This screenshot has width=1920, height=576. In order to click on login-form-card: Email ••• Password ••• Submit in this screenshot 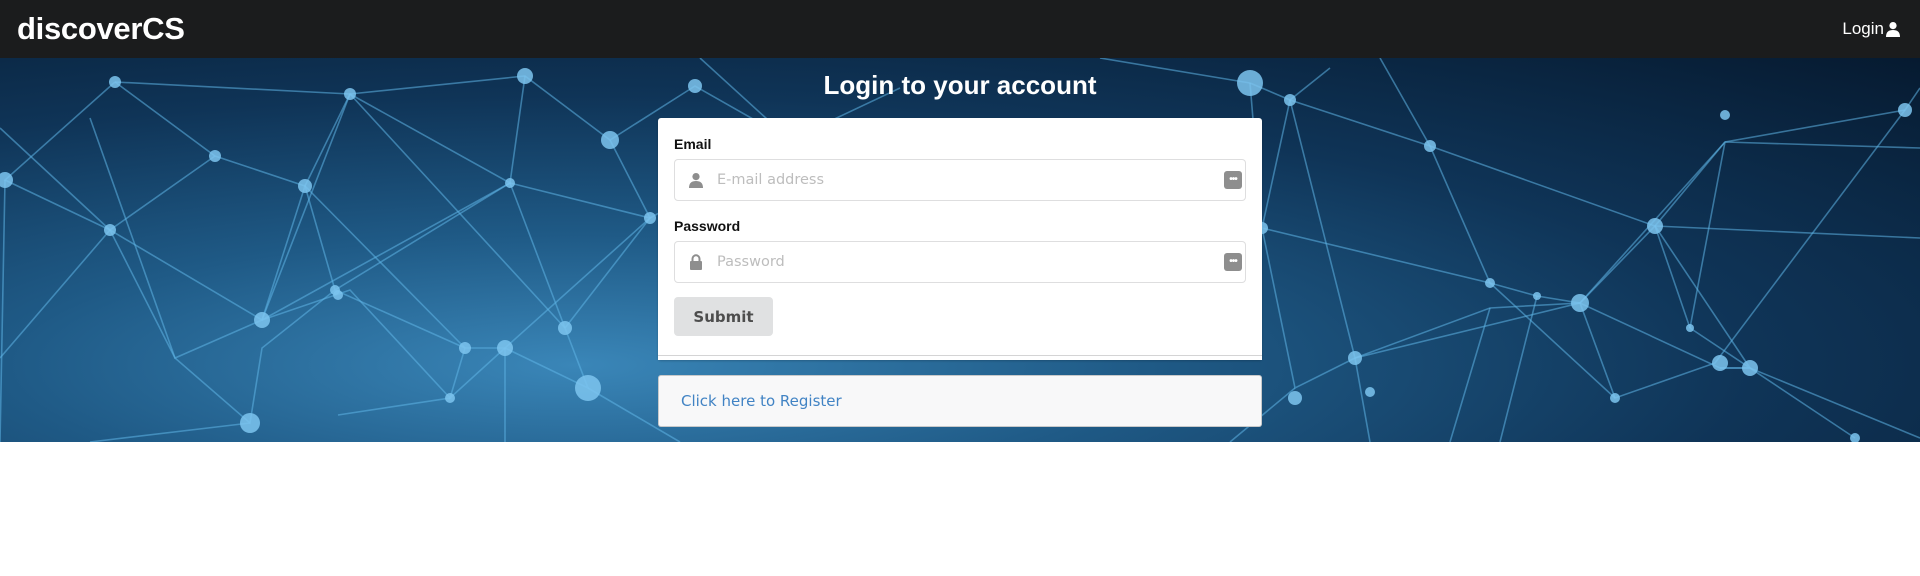, I will do `click(960, 239)`.